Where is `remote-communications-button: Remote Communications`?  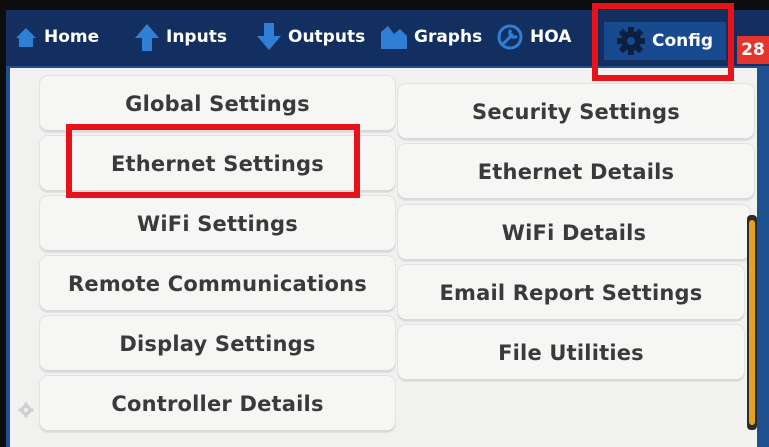
remote-communications-button: Remote Communications is located at coordinates (217, 284).